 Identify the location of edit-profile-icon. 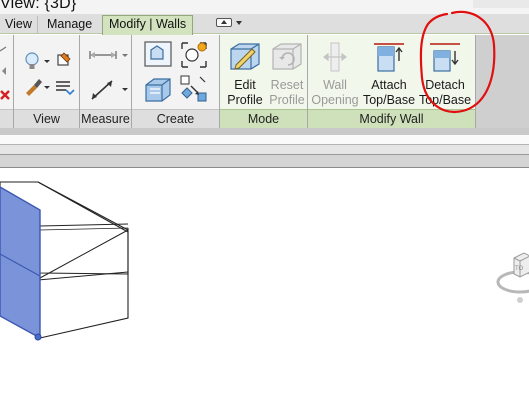
(245, 57).